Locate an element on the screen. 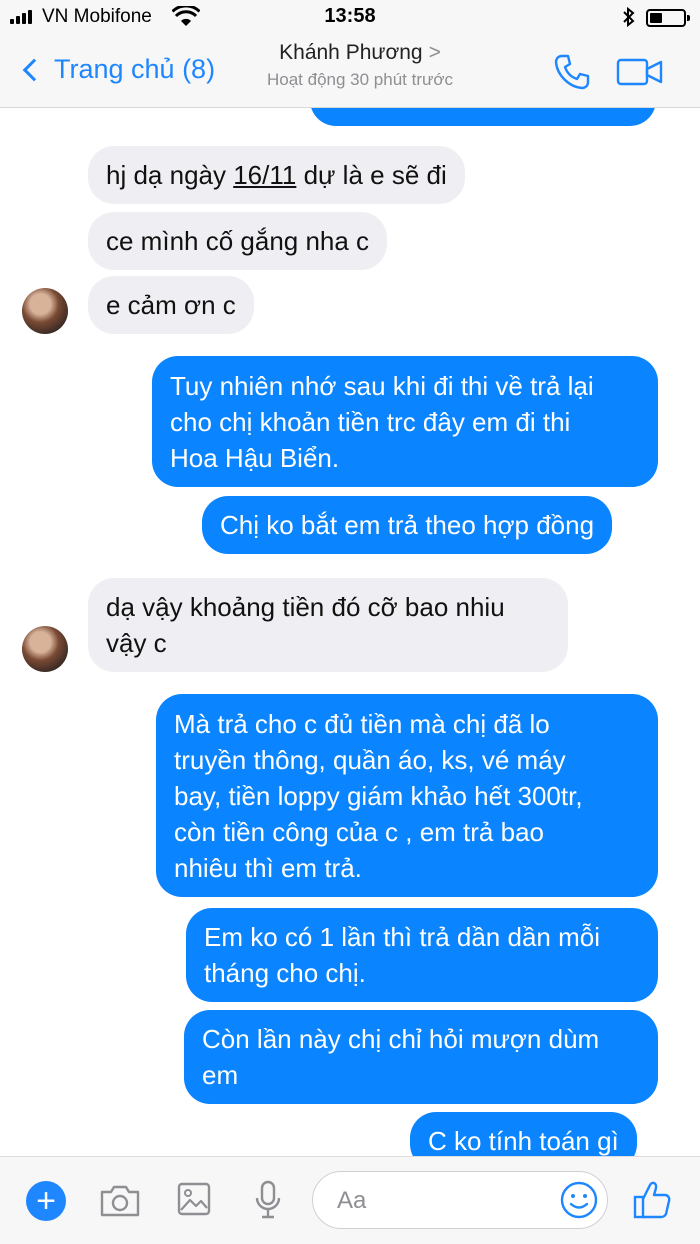  back-button: Trang chủ (8) is located at coordinates (116, 69).